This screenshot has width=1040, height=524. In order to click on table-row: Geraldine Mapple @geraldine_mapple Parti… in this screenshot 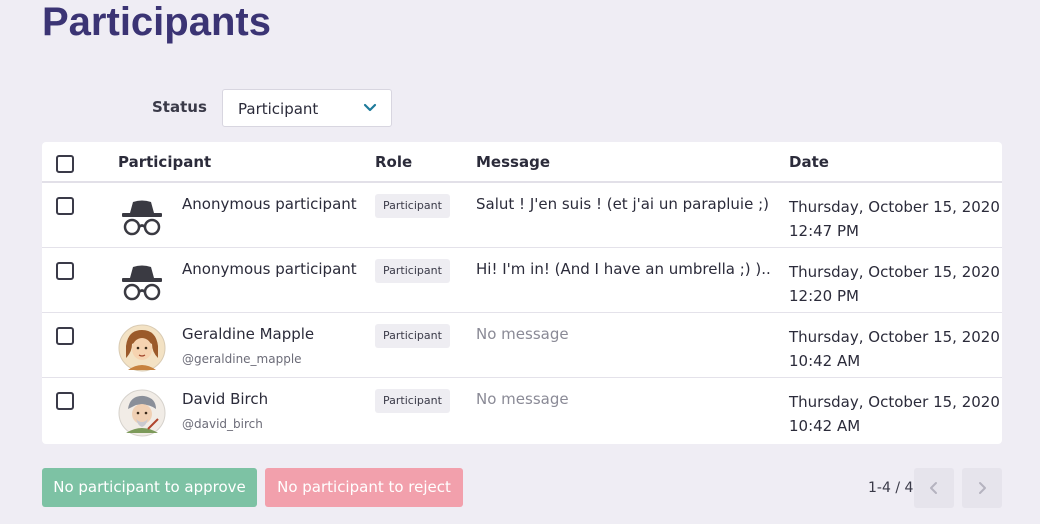, I will do `click(522, 345)`.